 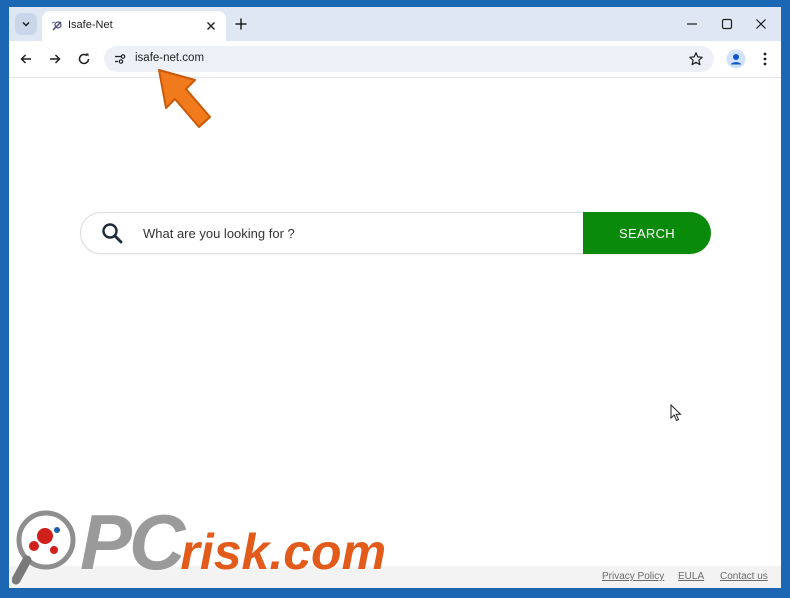 I want to click on watermark-risk: risk.com, so click(x=283, y=552).